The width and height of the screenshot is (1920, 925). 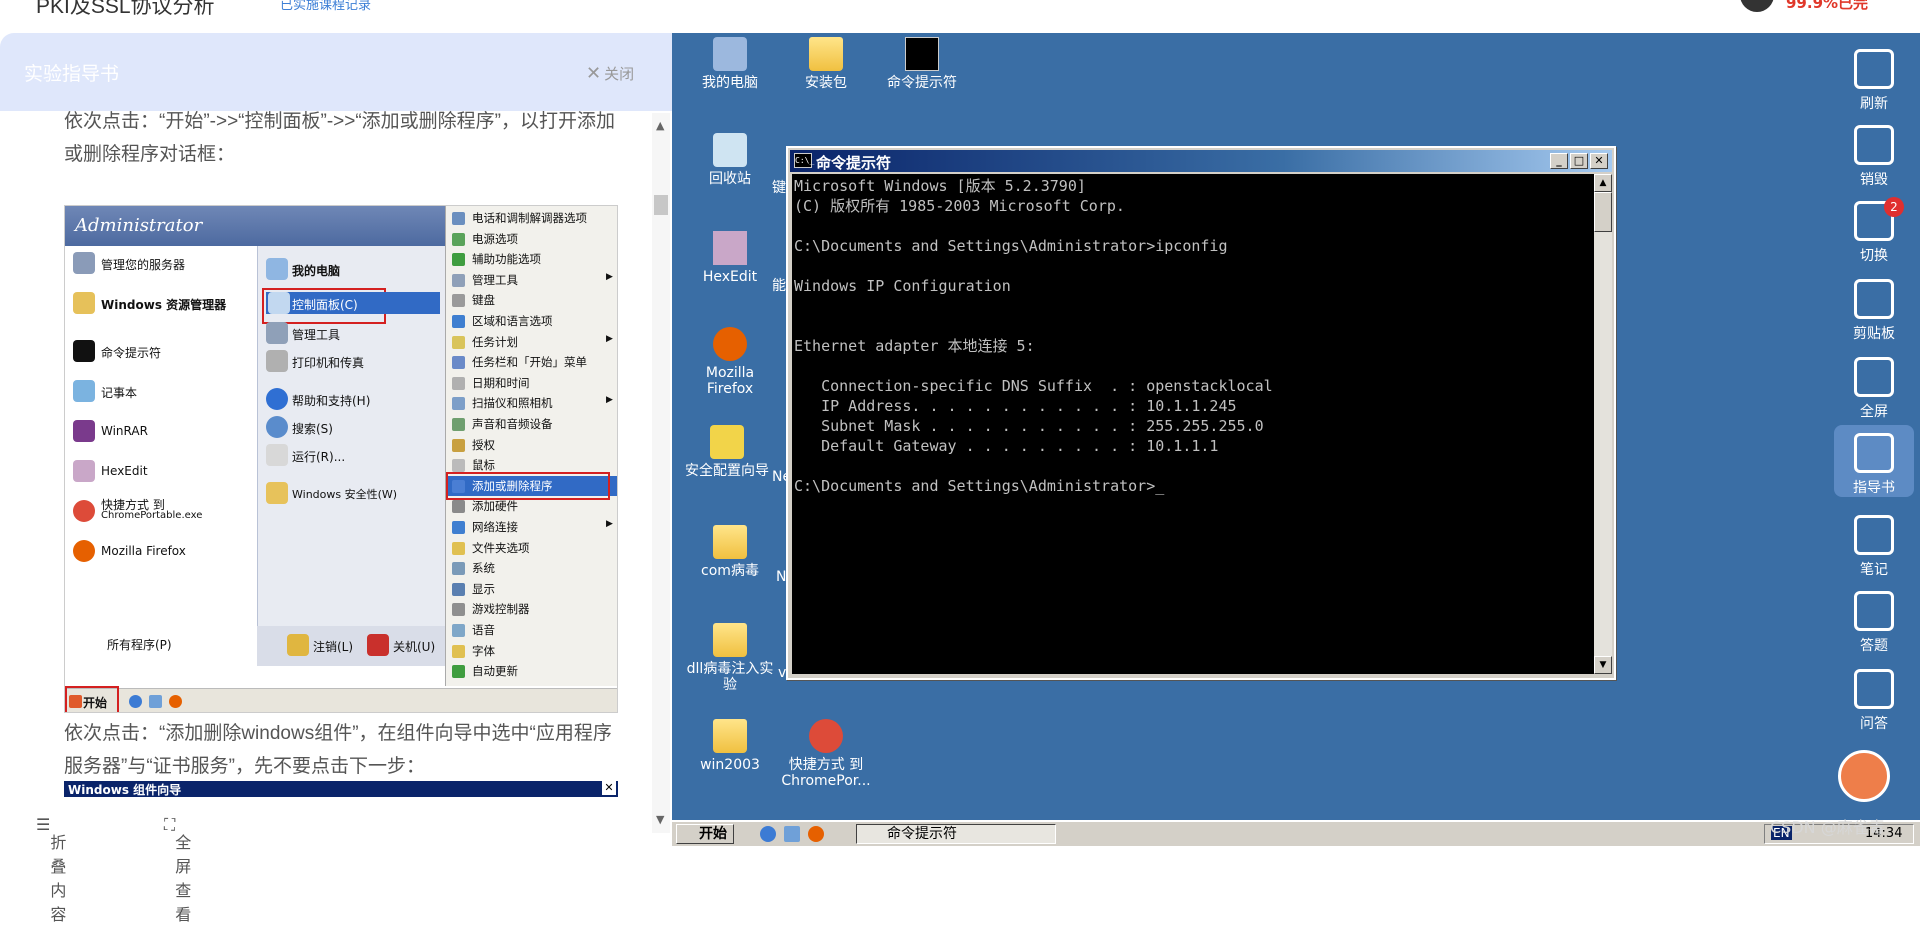 I want to click on toolbar-label: 切换, so click(x=1874, y=256).